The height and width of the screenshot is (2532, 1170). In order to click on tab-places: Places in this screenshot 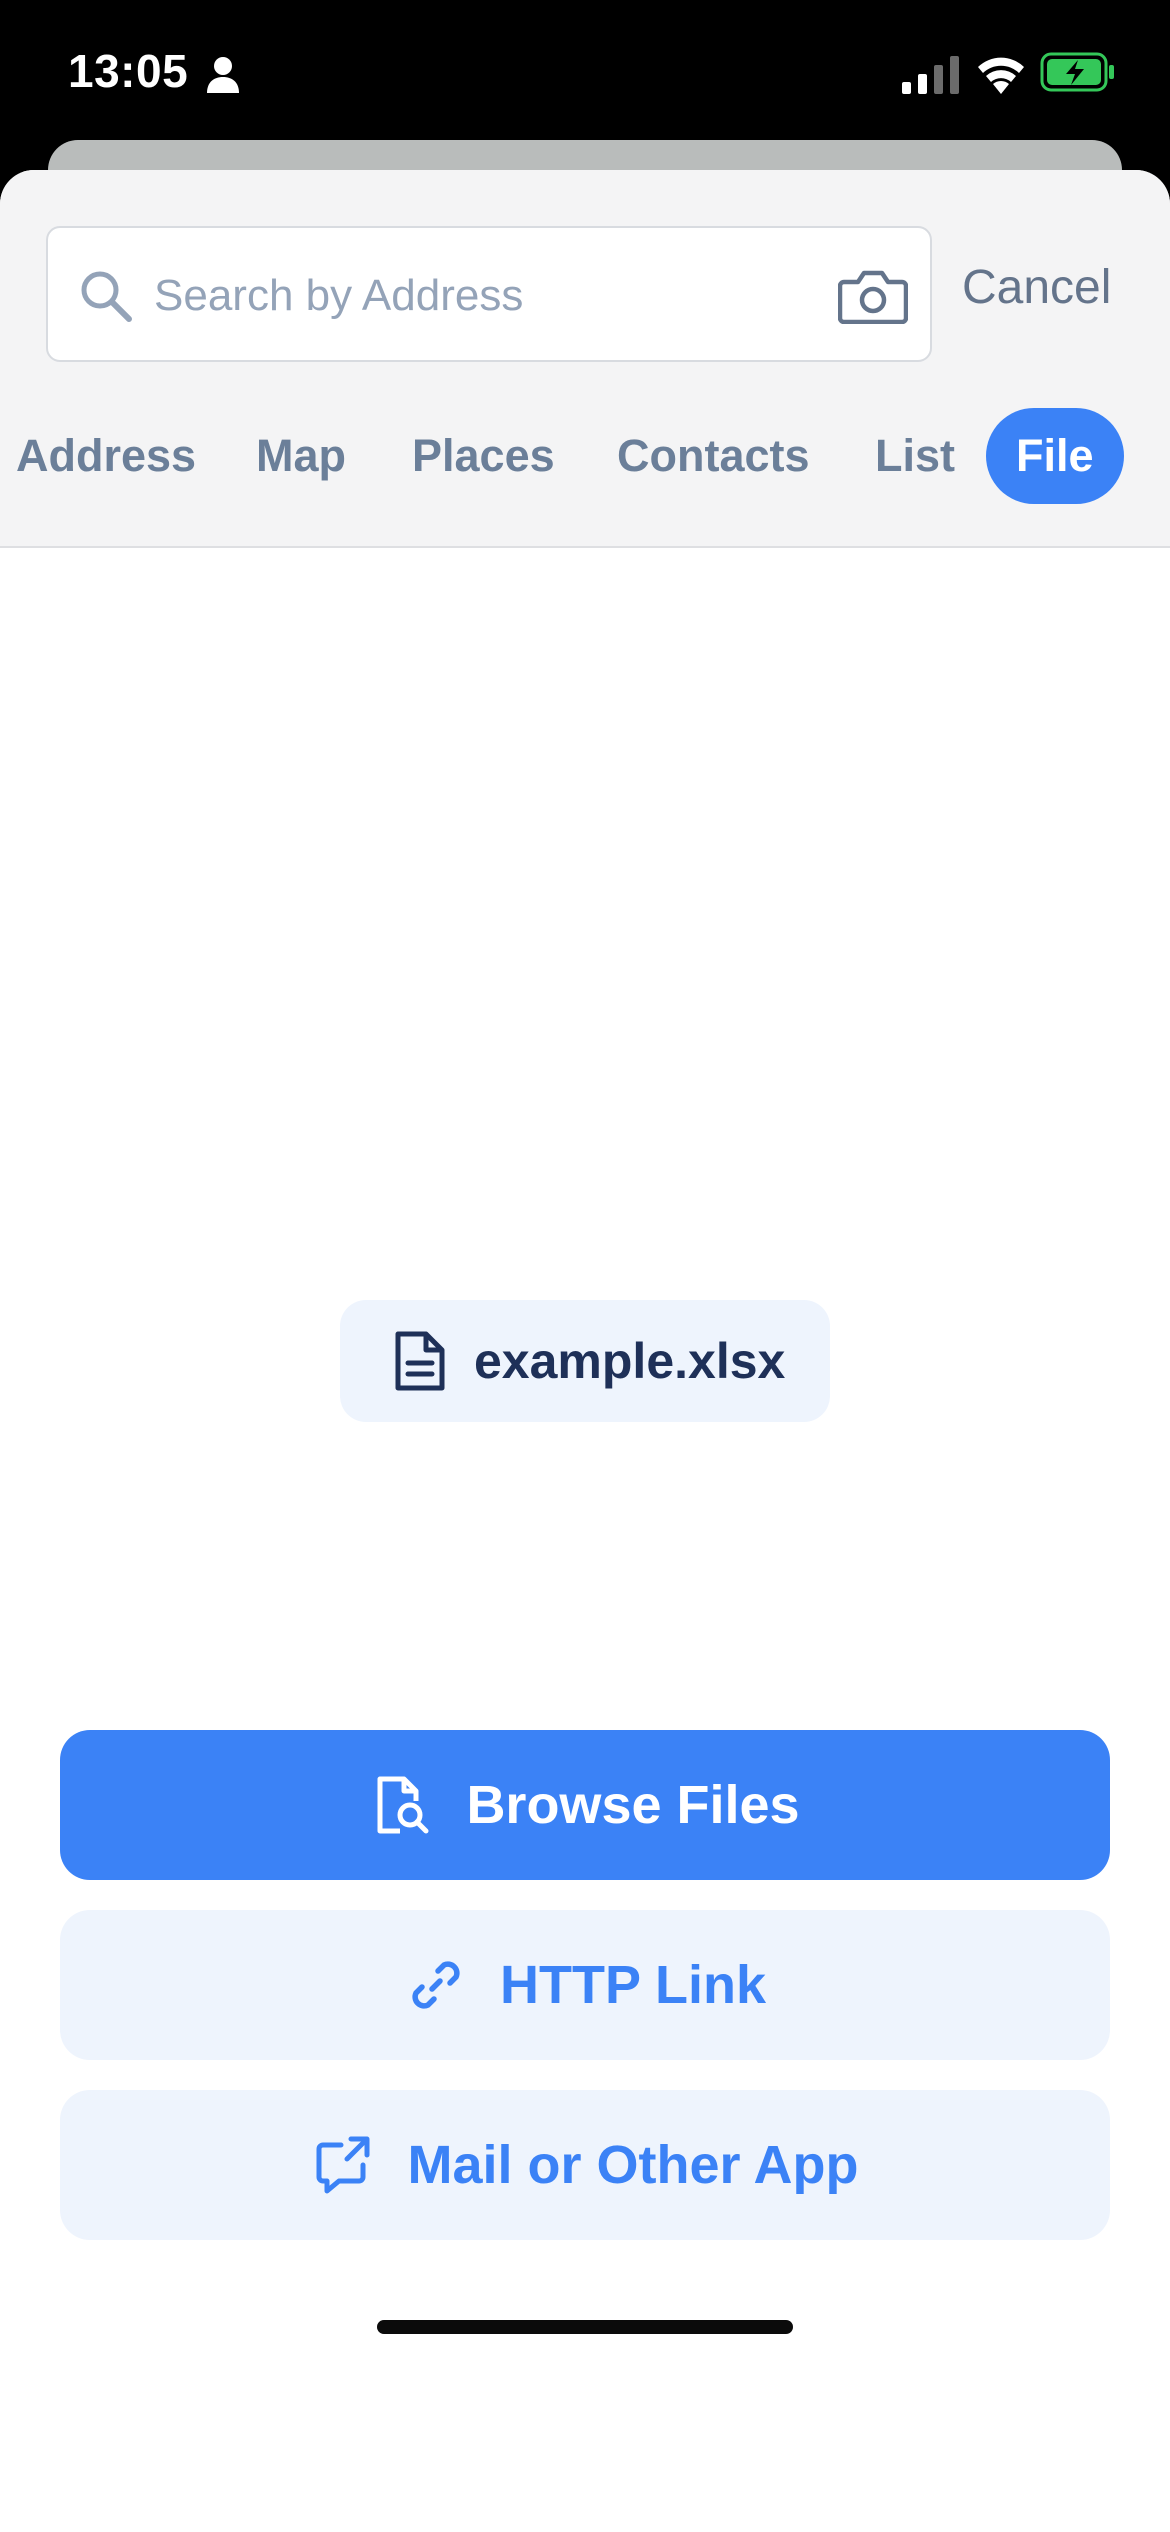, I will do `click(483, 456)`.